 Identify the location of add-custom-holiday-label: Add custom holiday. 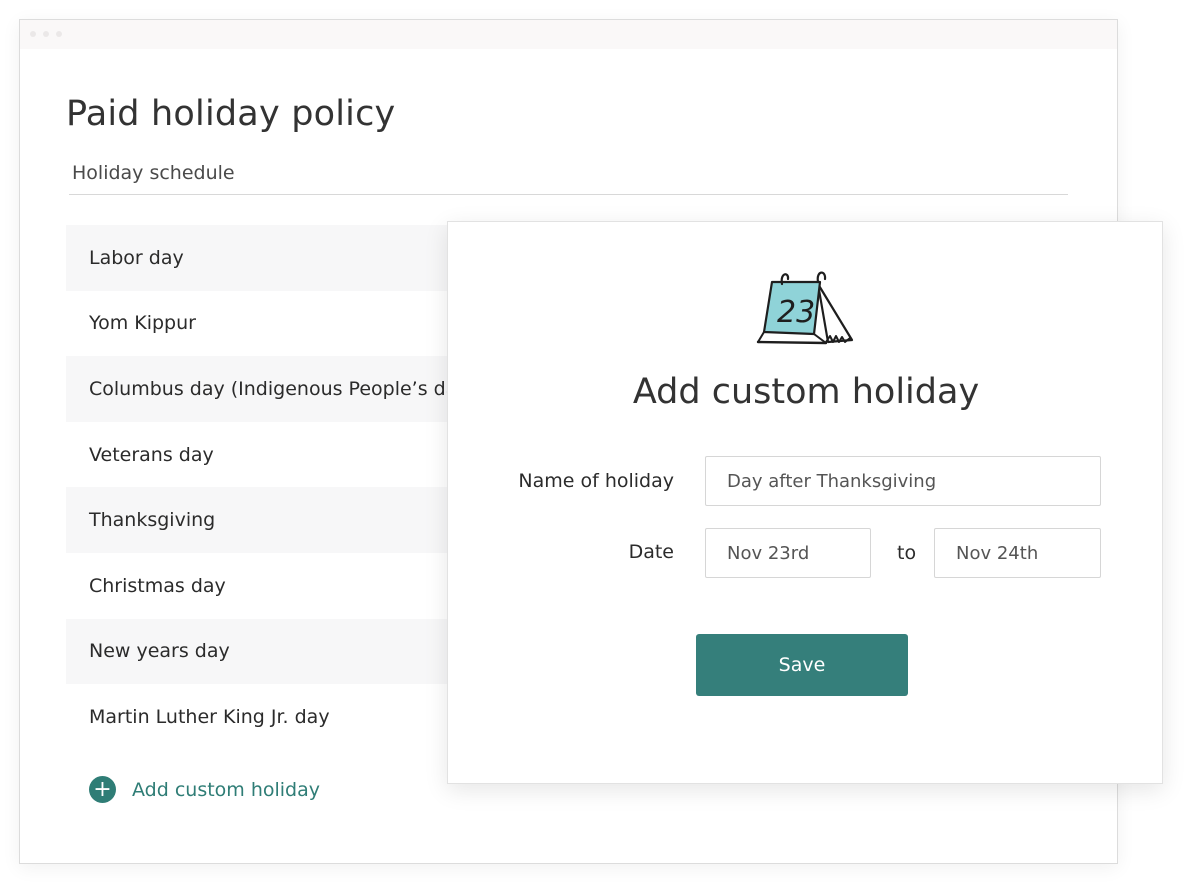
(226, 789).